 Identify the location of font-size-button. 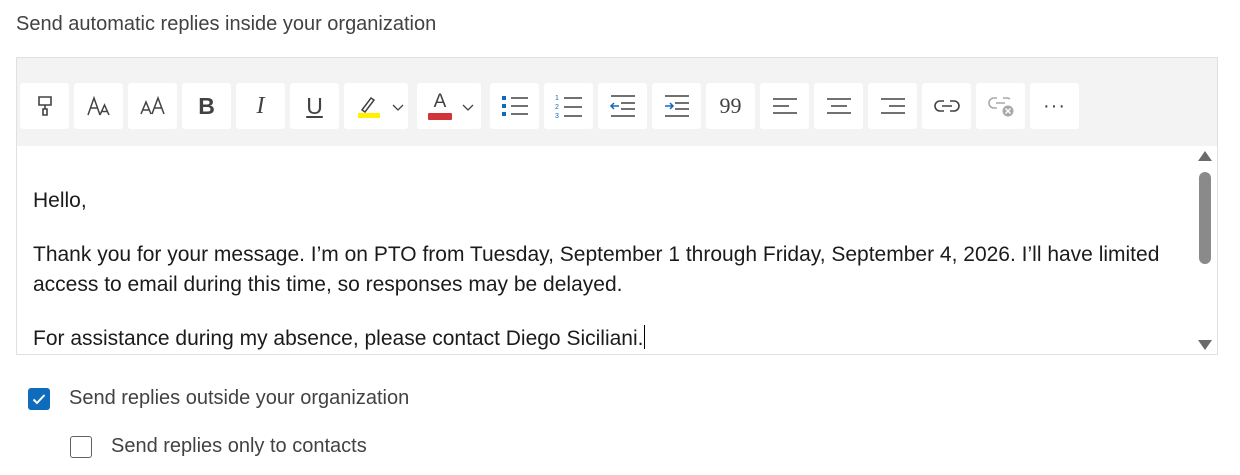
(152, 106).